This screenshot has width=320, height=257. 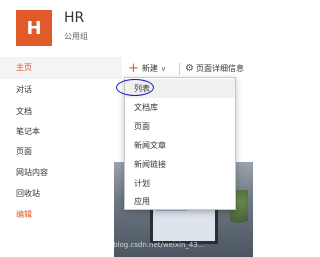 I want to click on nav-item-site-contents: 网站内容, so click(x=61, y=173).